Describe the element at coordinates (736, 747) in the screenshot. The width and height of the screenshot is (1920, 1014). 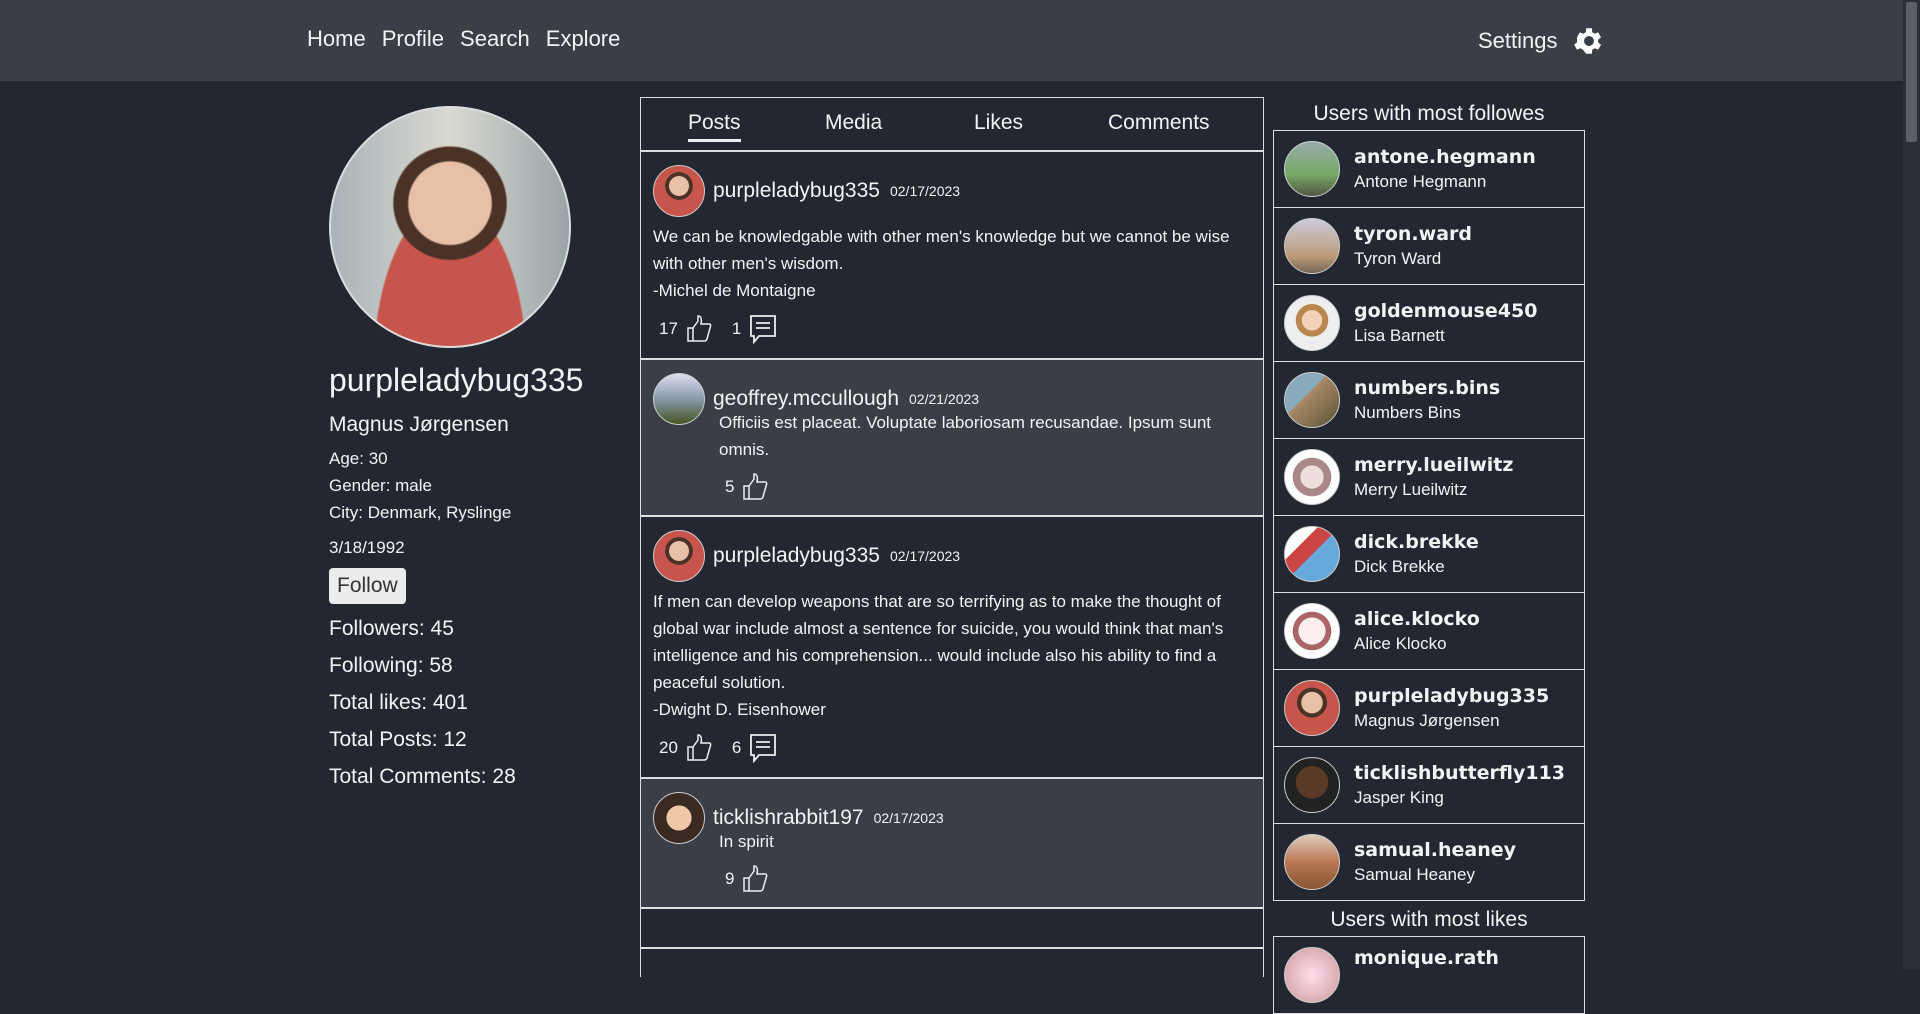
I see `comment-count: 6` at that location.